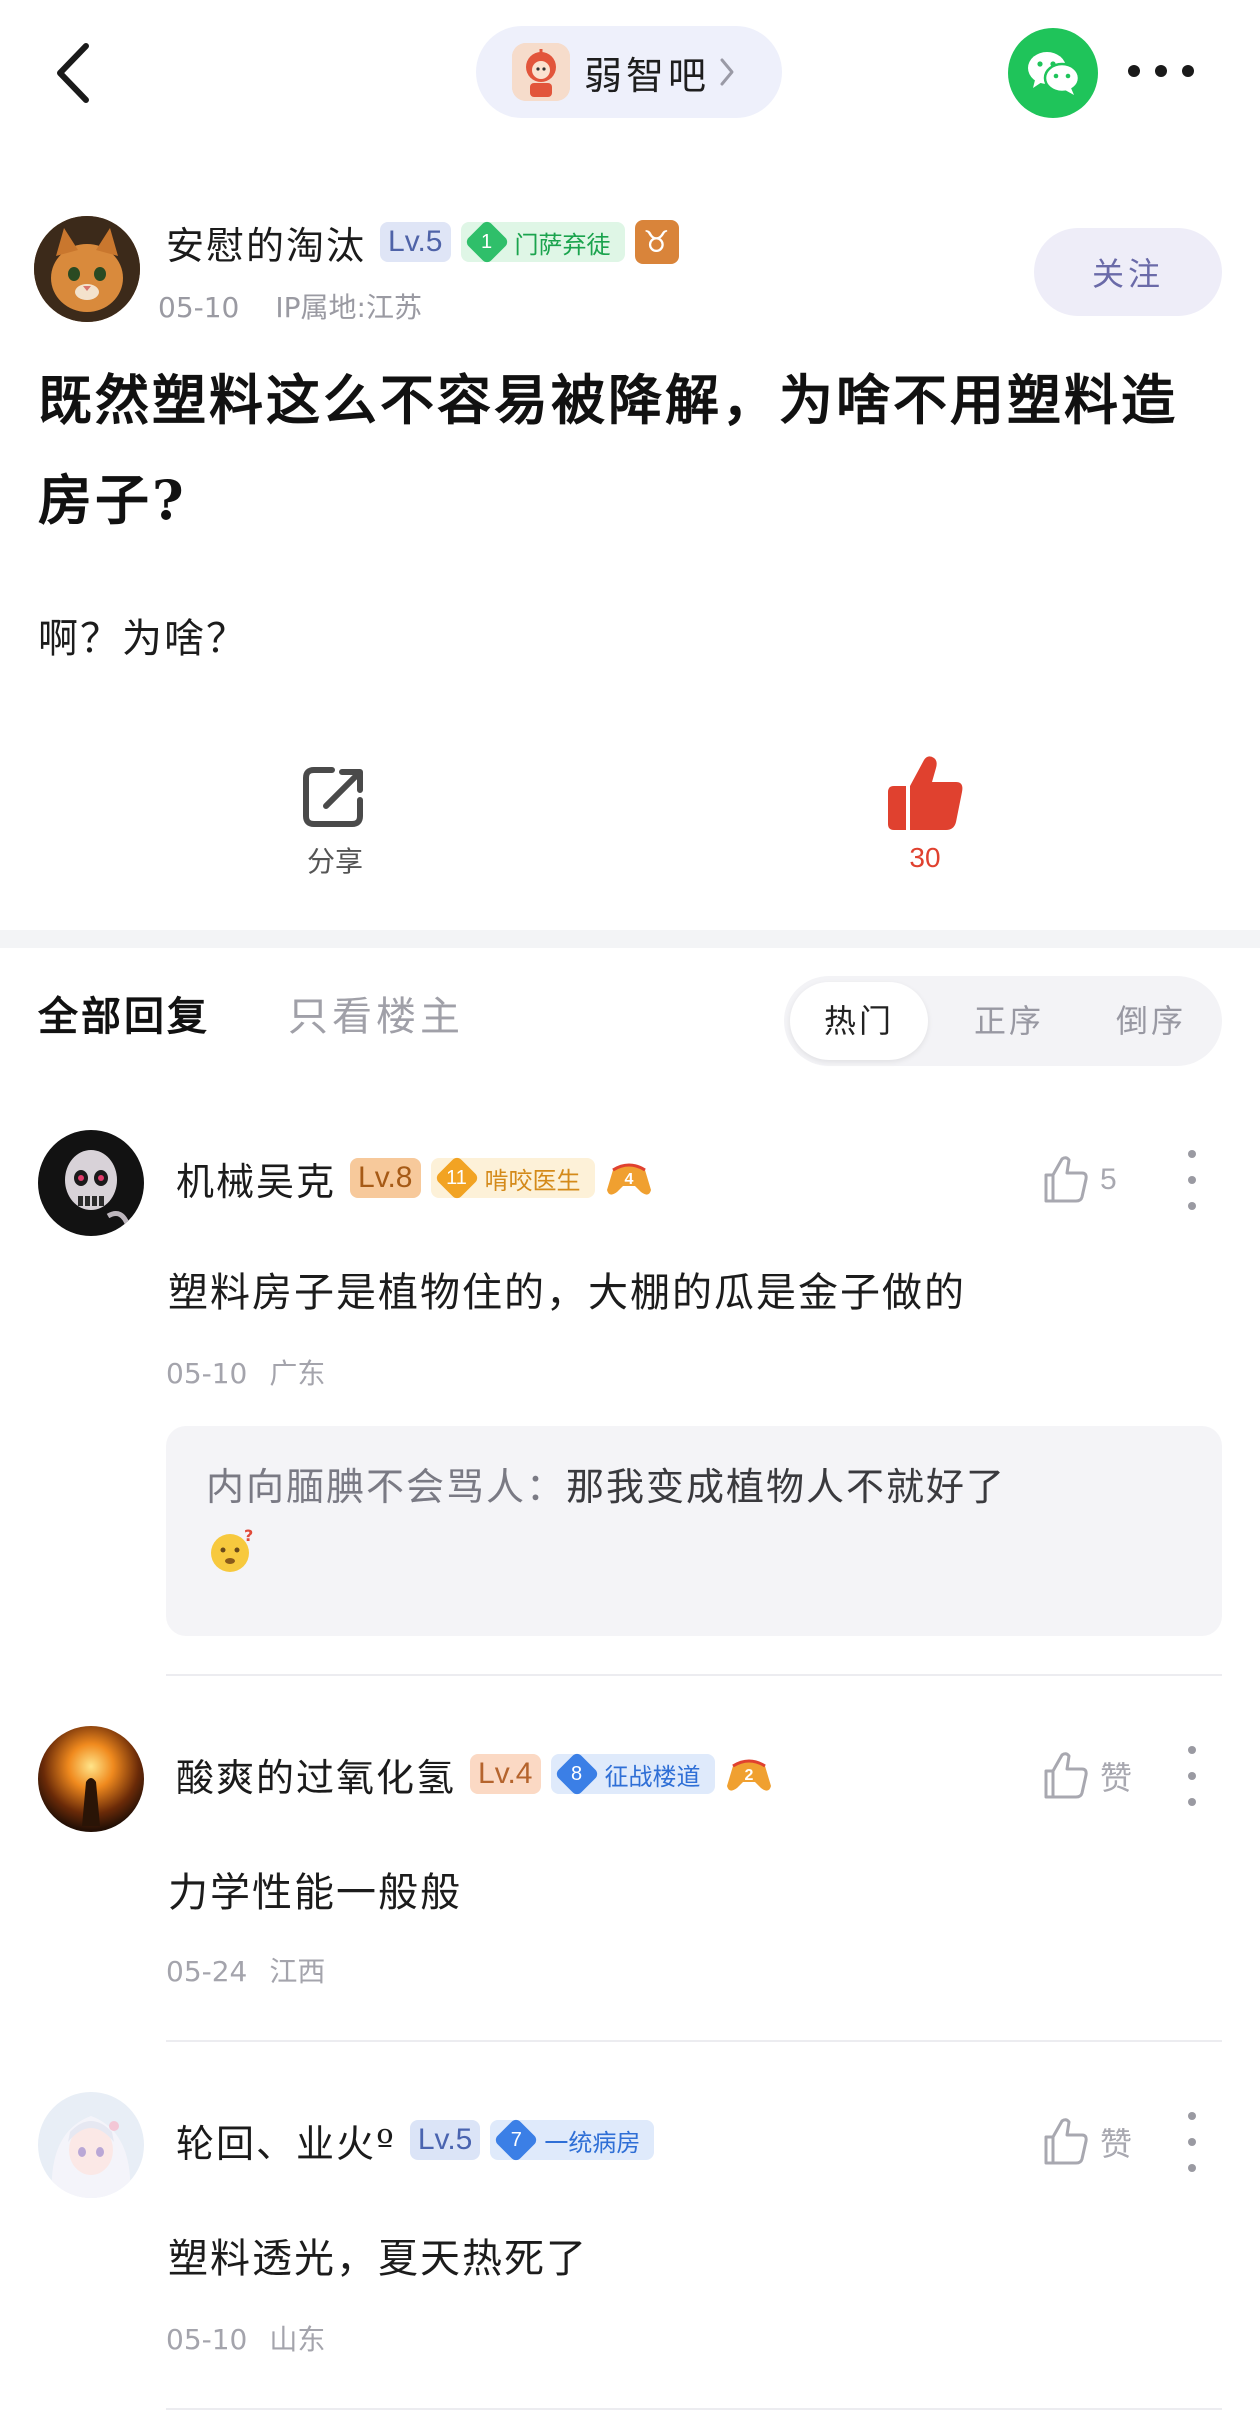 The height and width of the screenshot is (2418, 1260). I want to click on gamepad-badge-icon: 2, so click(748, 1775).